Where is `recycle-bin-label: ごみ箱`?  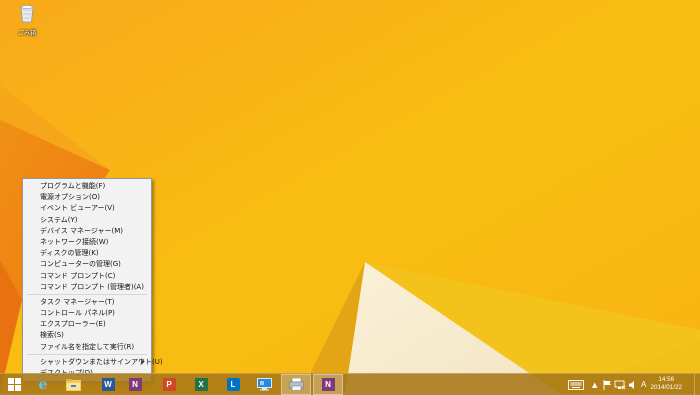
recycle-bin-label: ごみ箱 is located at coordinates (26, 33).